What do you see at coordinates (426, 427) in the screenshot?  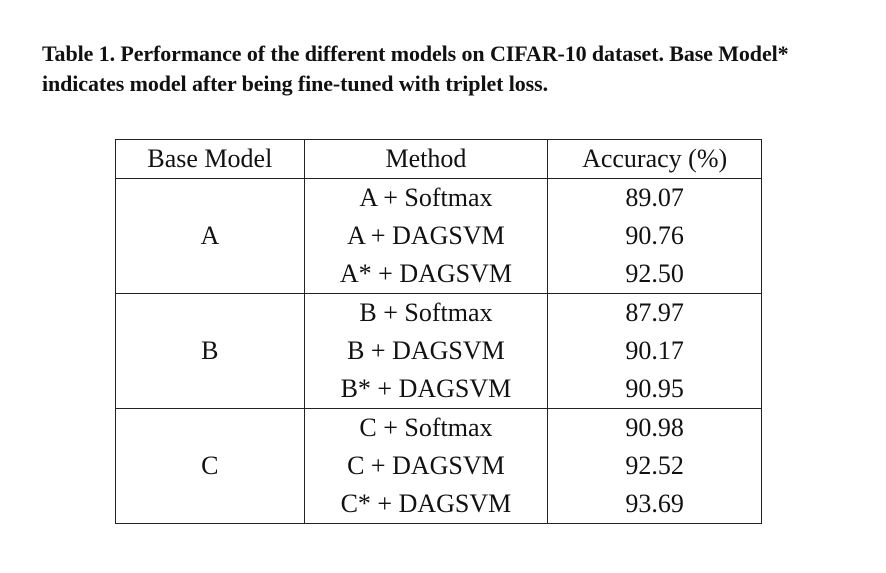 I see `method-cell: C + Softmax` at bounding box center [426, 427].